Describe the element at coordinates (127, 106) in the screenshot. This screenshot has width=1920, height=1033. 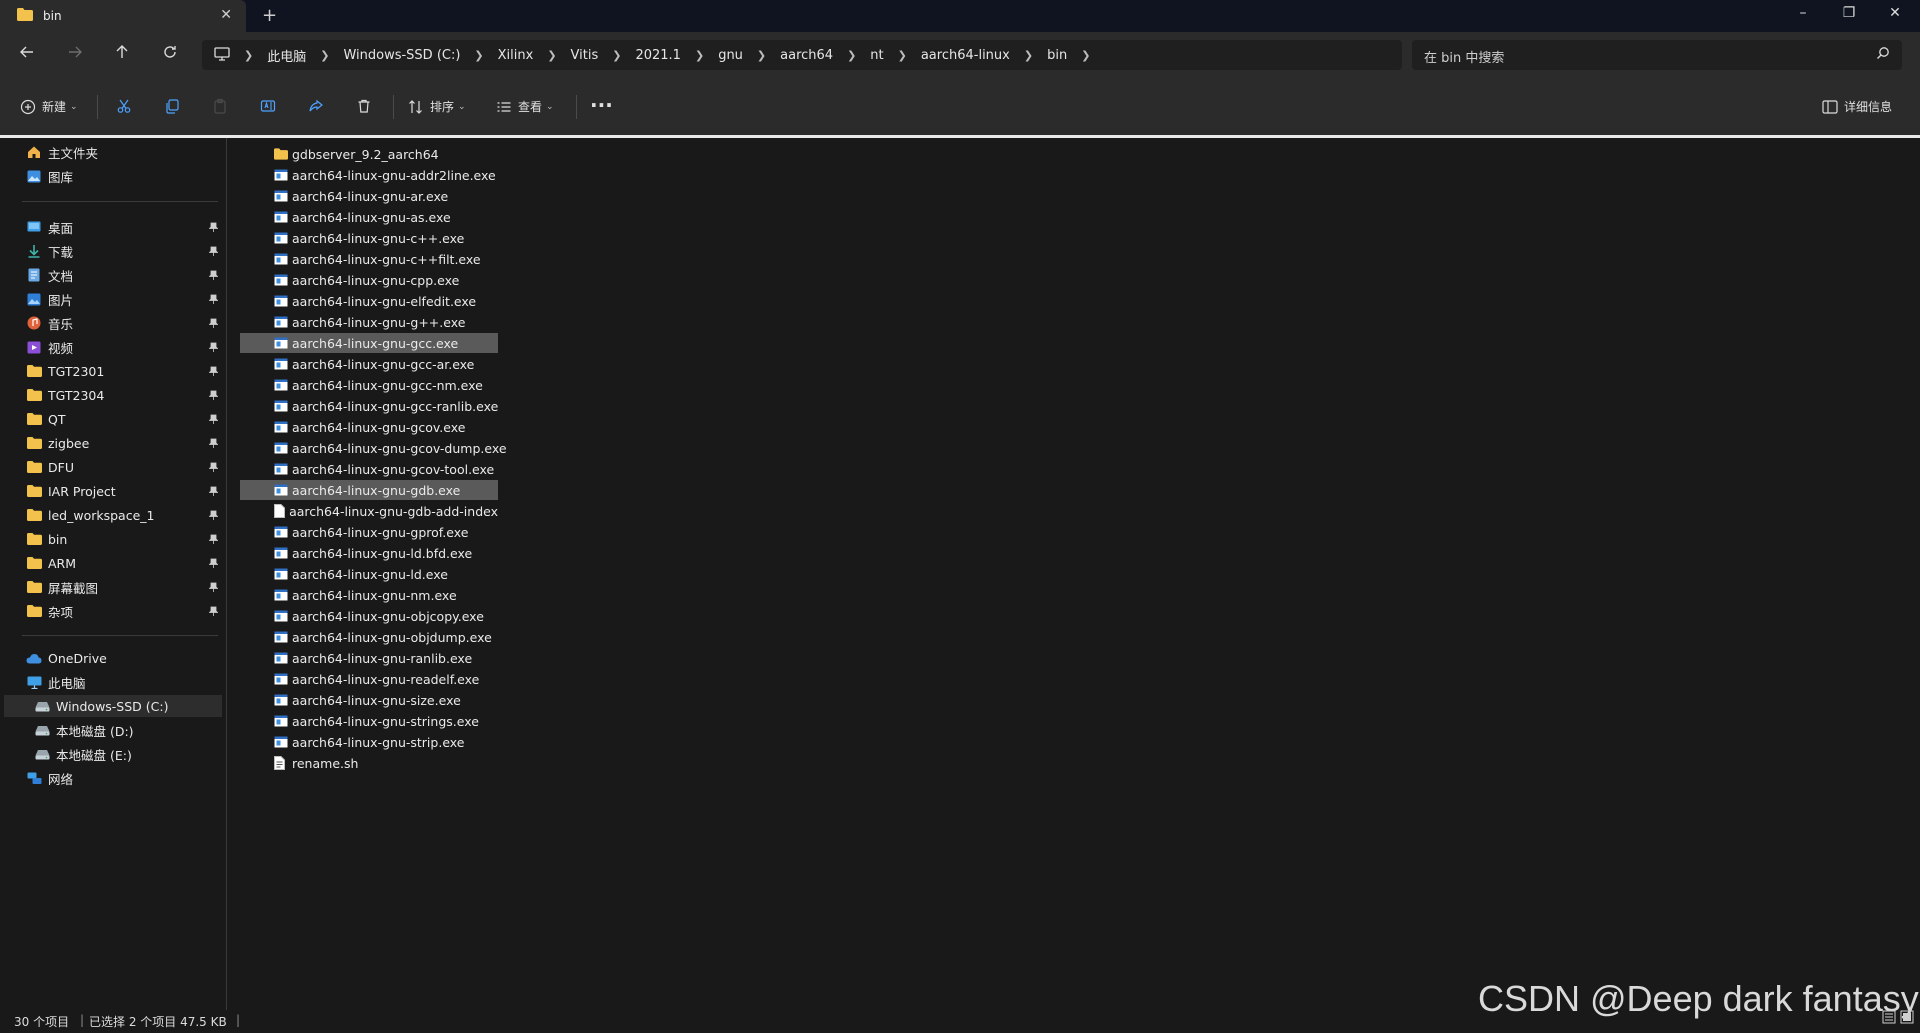
I see `cut-button` at that location.